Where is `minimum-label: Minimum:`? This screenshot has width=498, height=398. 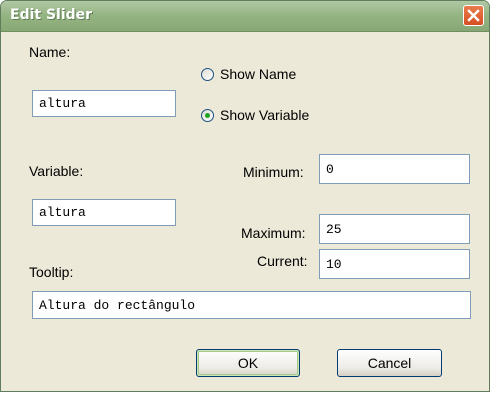
minimum-label: Minimum: is located at coordinates (273, 172).